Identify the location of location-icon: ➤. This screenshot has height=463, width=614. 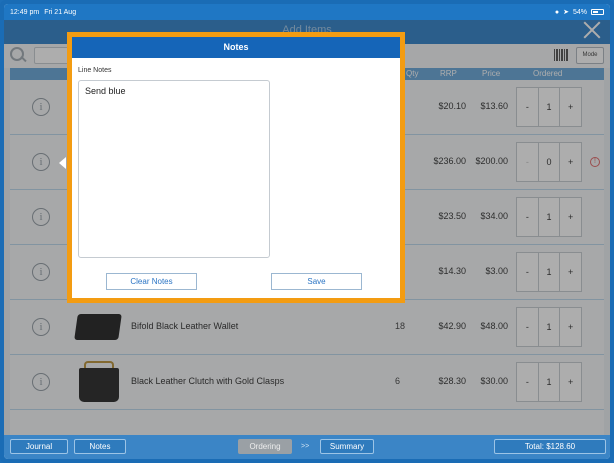
(566, 12).